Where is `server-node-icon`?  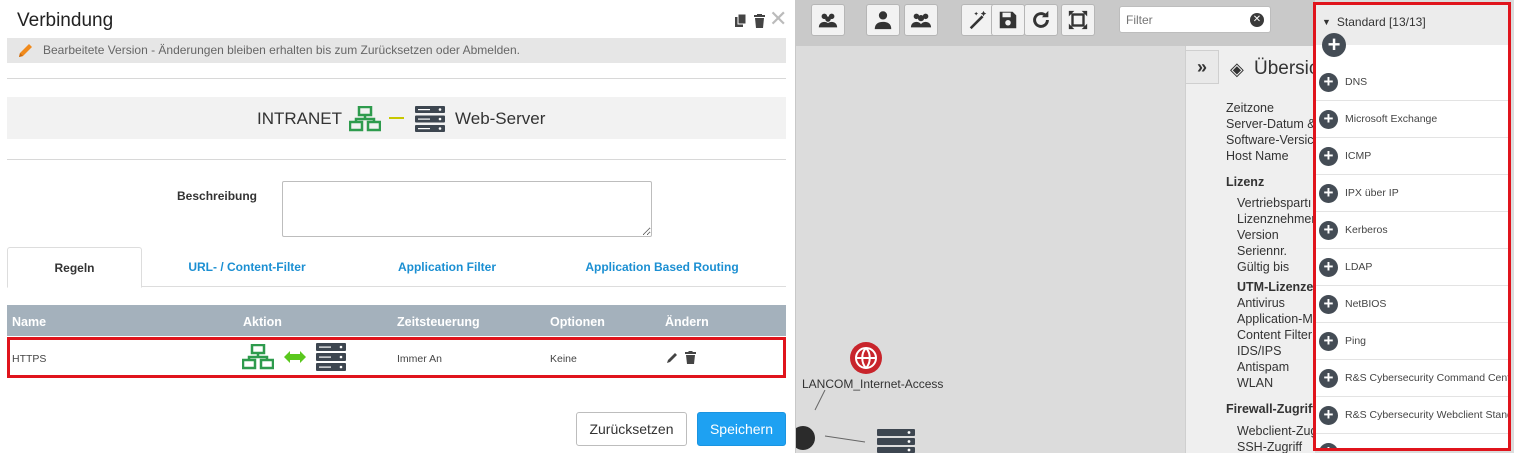 server-node-icon is located at coordinates (896, 440).